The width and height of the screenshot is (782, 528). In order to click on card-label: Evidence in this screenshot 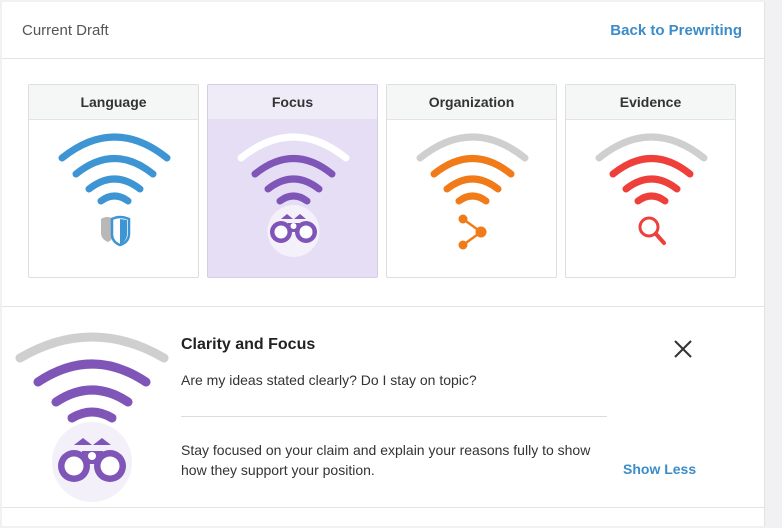, I will do `click(650, 102)`.